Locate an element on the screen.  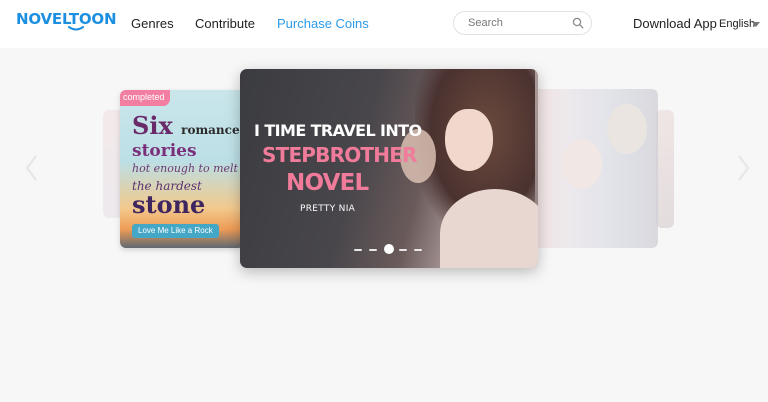
nav-contribute: Contribute is located at coordinates (225, 24).